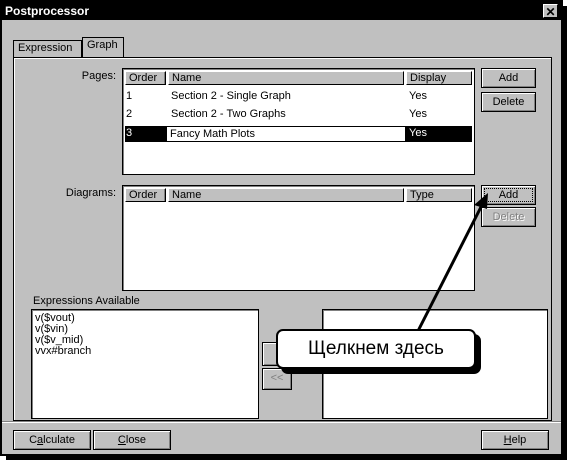 This screenshot has height=460, width=567. What do you see at coordinates (515, 440) in the screenshot?
I see `help-button: Help` at bounding box center [515, 440].